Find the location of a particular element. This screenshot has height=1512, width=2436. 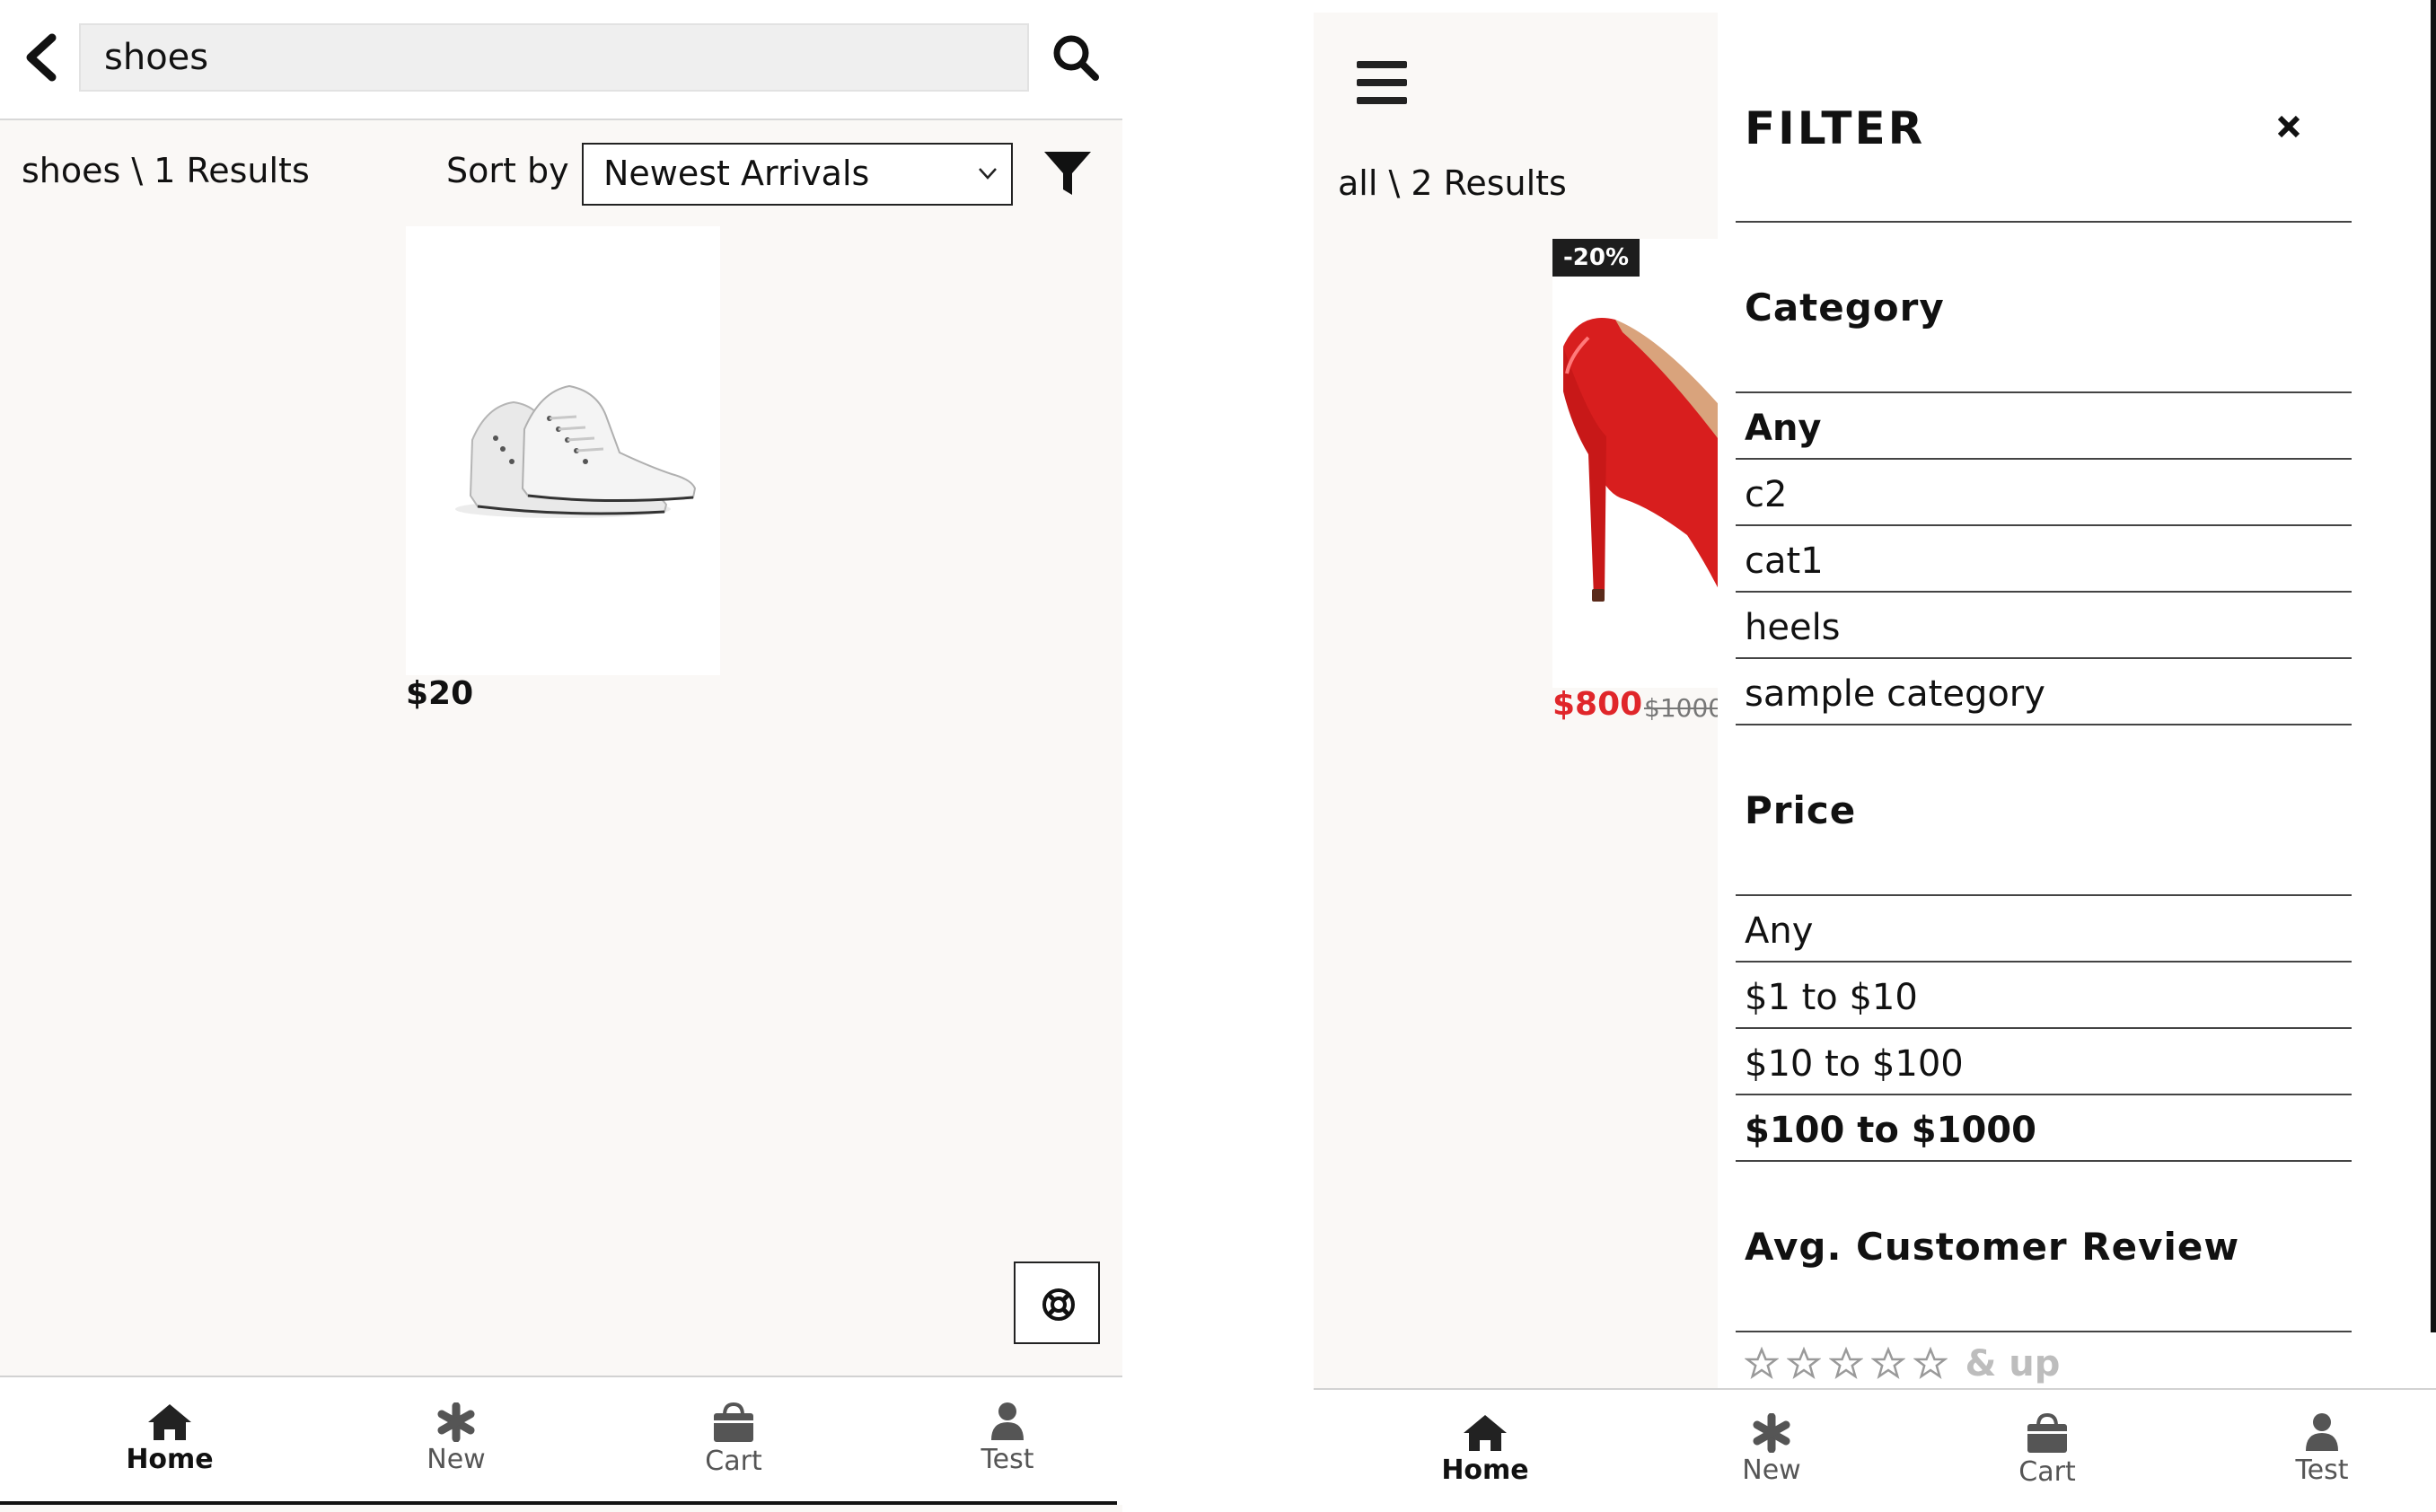

price-option-any: Any is located at coordinates (1779, 931).